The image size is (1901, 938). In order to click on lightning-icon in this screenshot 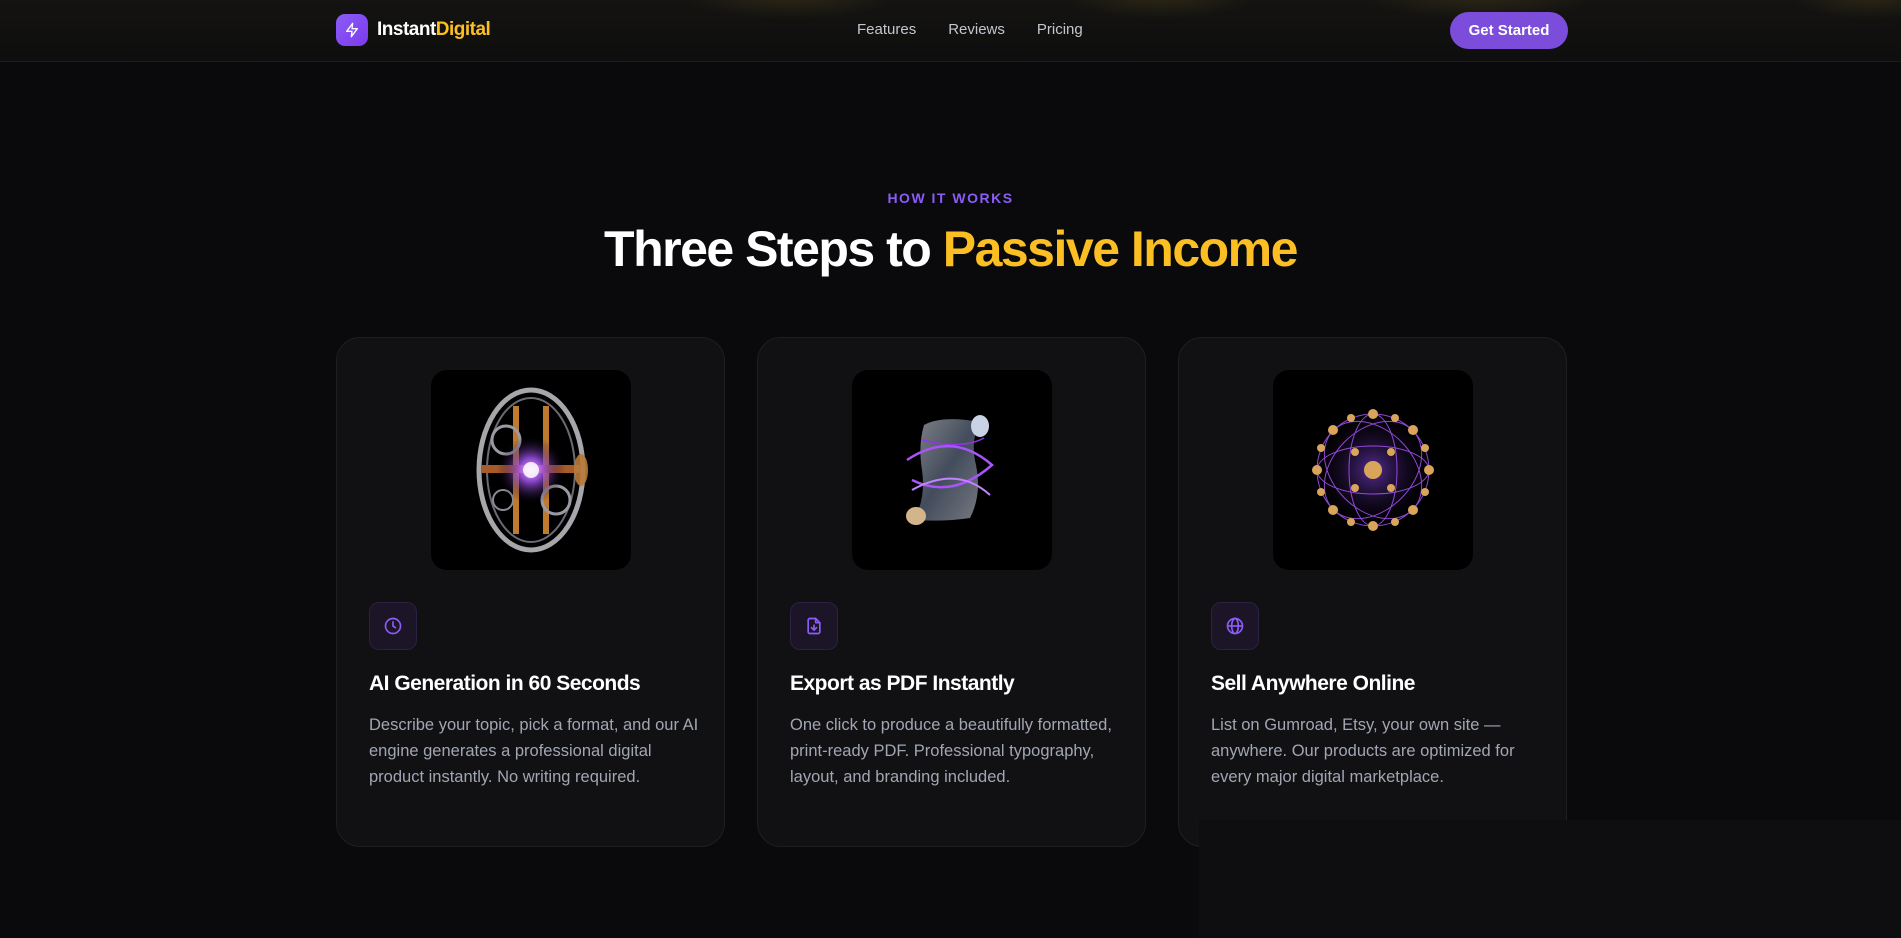, I will do `click(352, 30)`.